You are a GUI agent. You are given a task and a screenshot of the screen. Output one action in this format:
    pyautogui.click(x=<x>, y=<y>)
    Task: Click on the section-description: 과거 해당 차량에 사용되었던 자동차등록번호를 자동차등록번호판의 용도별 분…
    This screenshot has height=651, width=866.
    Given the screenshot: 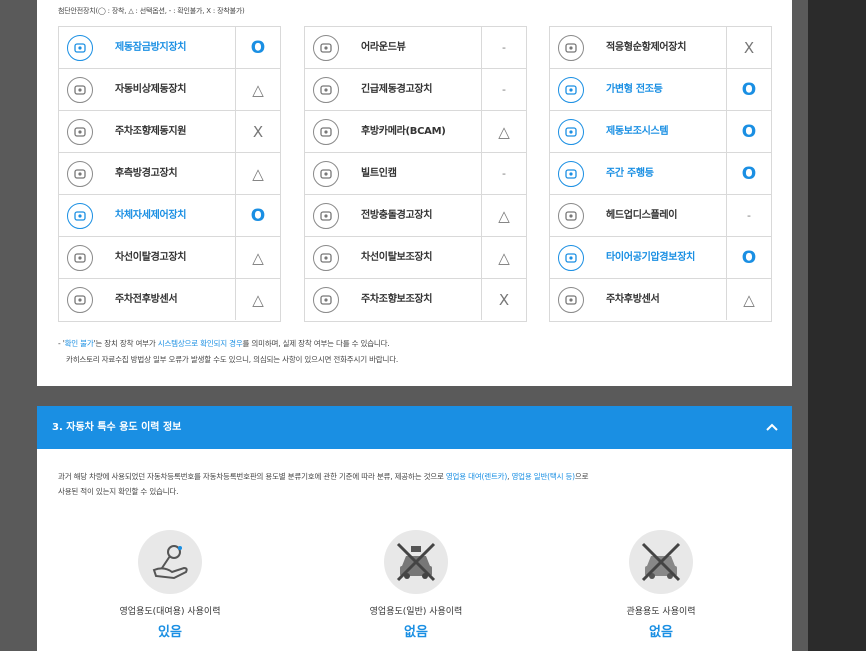 What is the action you would take?
    pyautogui.click(x=323, y=484)
    